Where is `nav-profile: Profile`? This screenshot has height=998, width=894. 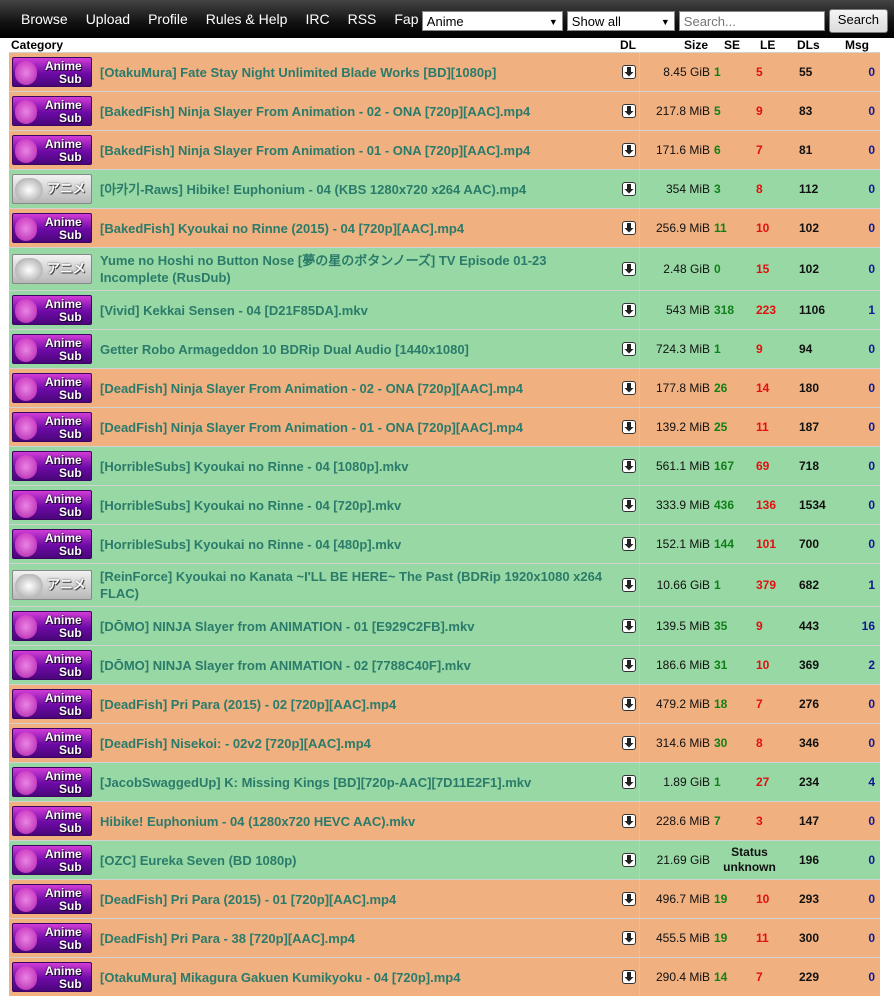 nav-profile: Profile is located at coordinates (168, 19).